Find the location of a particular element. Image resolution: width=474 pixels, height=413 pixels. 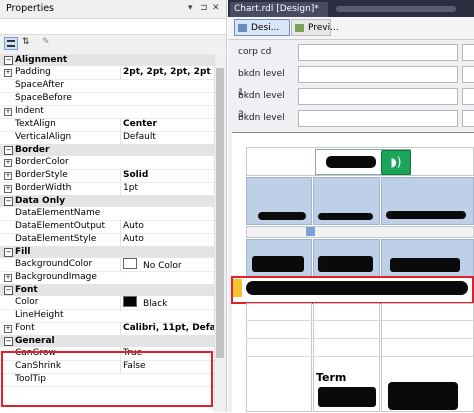

property-row: DataElementStyle Auto is located at coordinates (107, 240).